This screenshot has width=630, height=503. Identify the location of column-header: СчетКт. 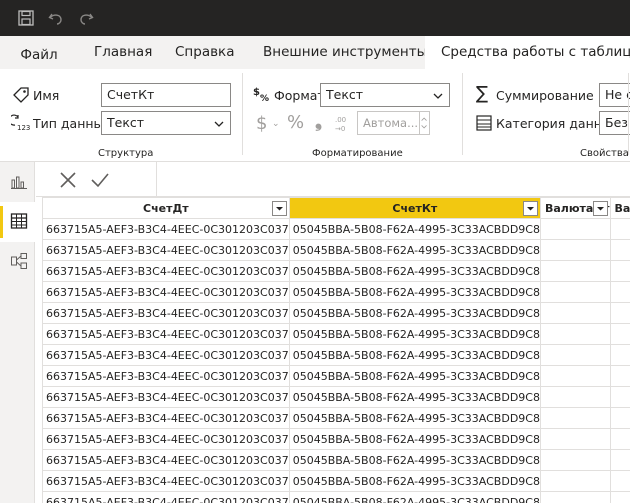
(414, 208).